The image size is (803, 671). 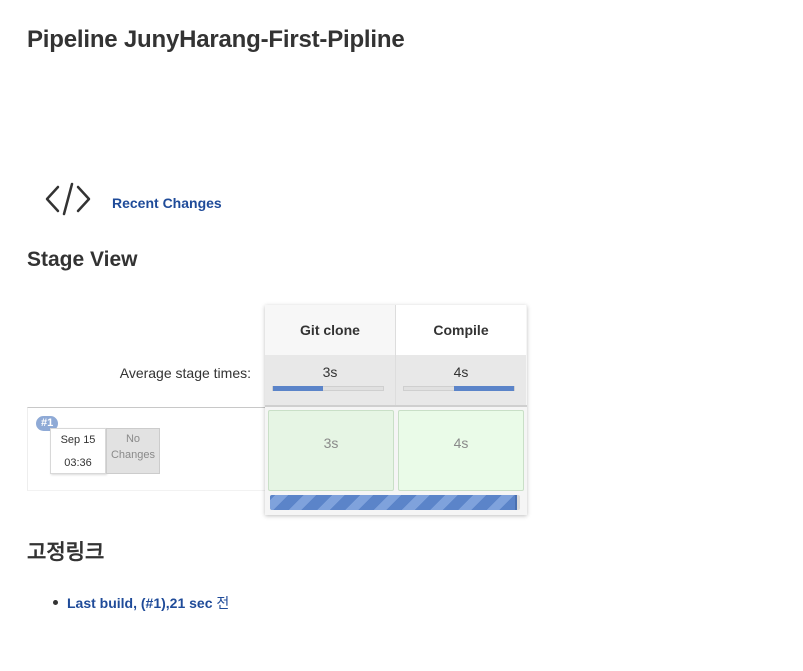 I want to click on page-title: Pipeline JunyHarang-First-Pipline, so click(x=216, y=39).